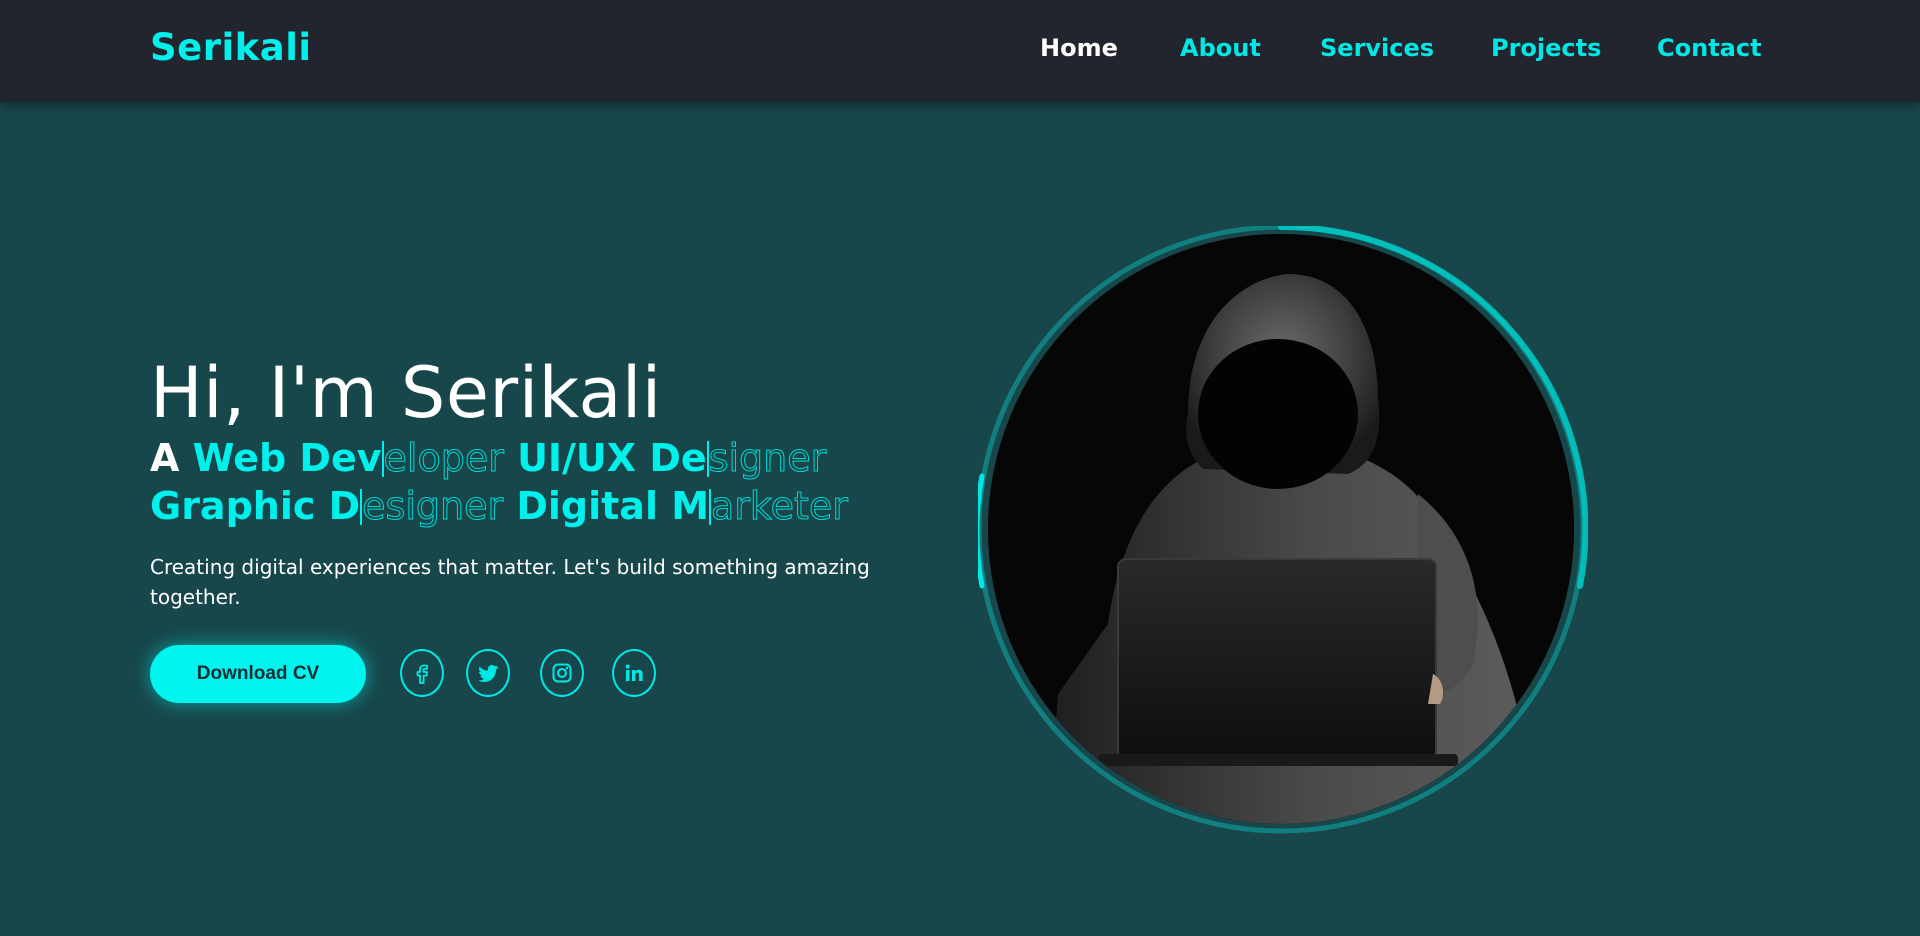 The image size is (1920, 936). I want to click on linkedin-link, so click(634, 673).